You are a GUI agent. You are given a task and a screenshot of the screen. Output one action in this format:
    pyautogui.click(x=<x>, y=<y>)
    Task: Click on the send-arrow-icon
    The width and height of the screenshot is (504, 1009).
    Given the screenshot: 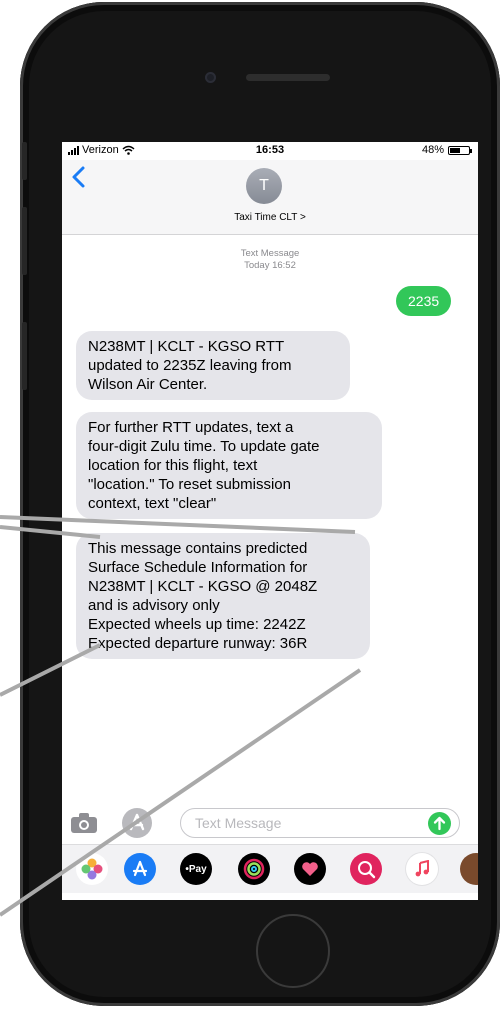 What is the action you would take?
    pyautogui.click(x=439, y=823)
    